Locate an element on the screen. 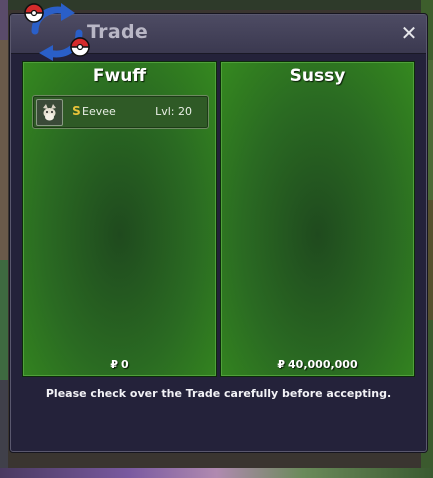 Image resolution: width=433 pixels, height=478 pixels. close-icon: ✕ is located at coordinates (409, 33).